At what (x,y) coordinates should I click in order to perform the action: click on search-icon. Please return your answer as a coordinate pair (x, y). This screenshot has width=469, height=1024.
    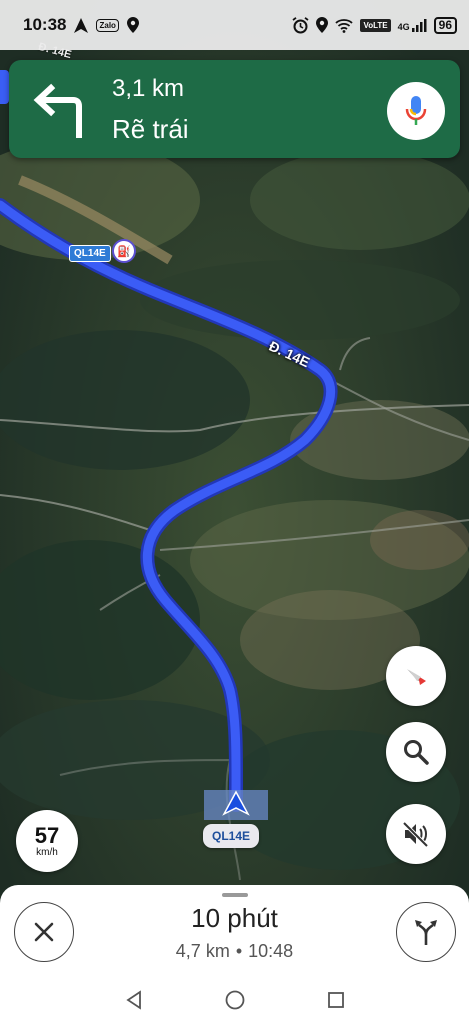
    Looking at the image, I should click on (416, 752).